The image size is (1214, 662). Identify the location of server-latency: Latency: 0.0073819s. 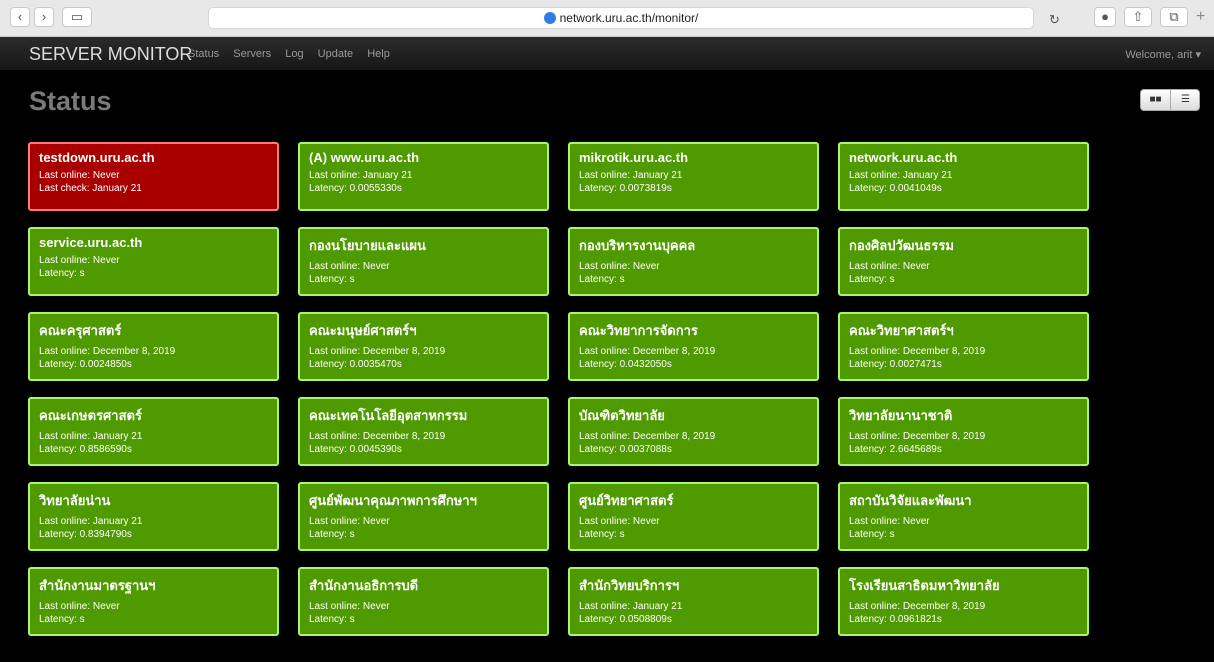
(625, 188).